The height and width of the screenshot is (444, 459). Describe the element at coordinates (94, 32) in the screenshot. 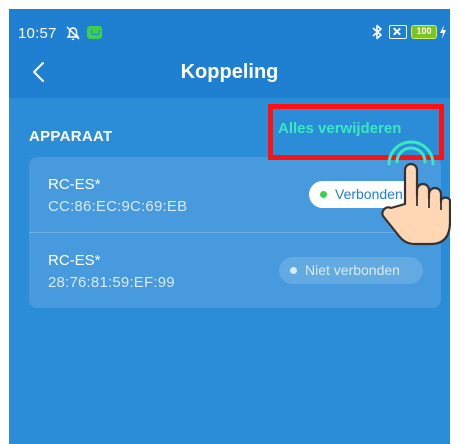

I see `app-notification-icon` at that location.